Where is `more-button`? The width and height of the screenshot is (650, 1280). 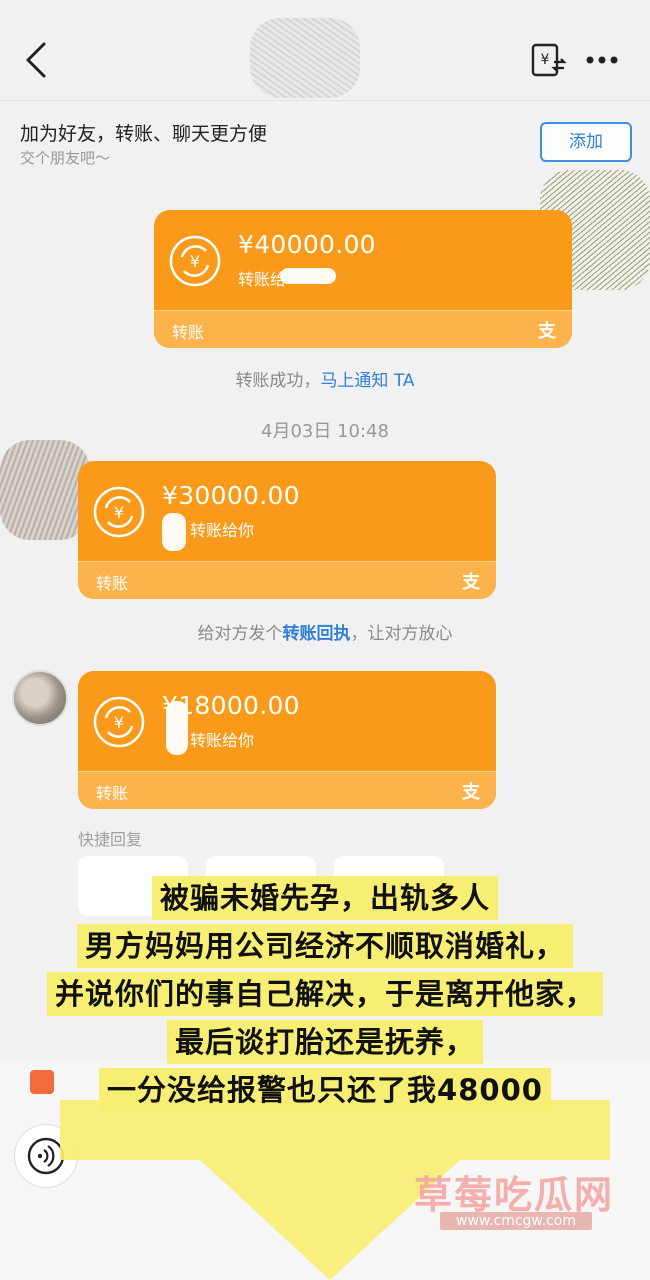
more-button is located at coordinates (602, 60).